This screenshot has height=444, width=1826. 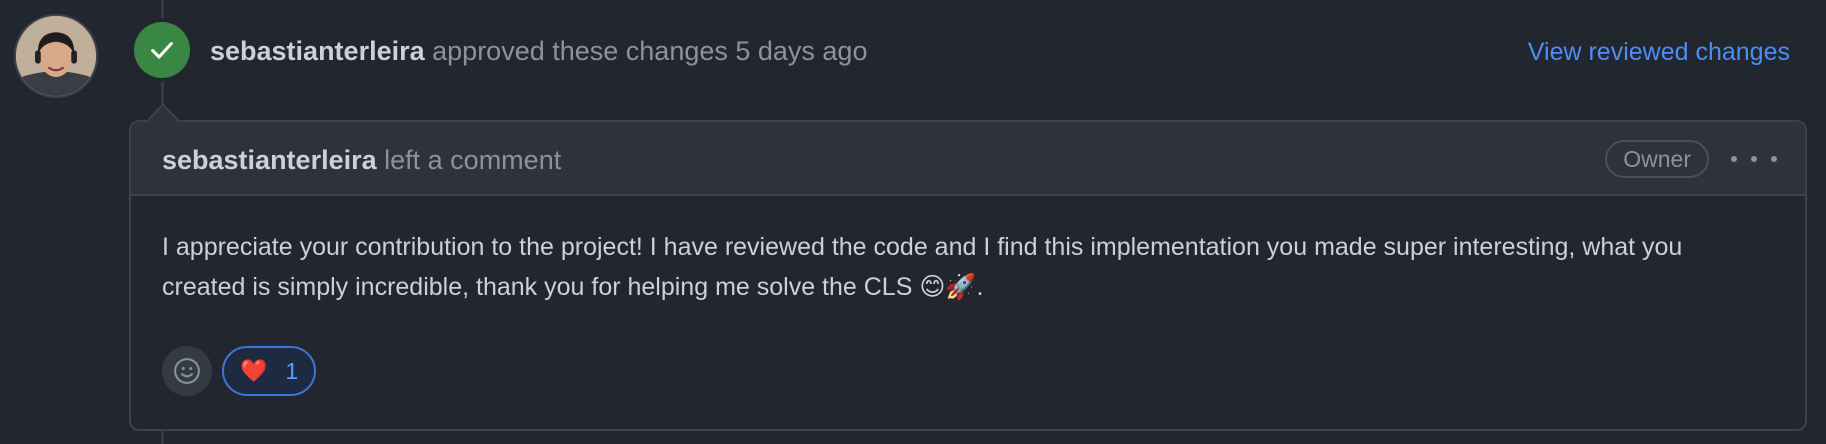 I want to click on view-reviewed-changes-link: View reviewed changes, so click(x=1659, y=52).